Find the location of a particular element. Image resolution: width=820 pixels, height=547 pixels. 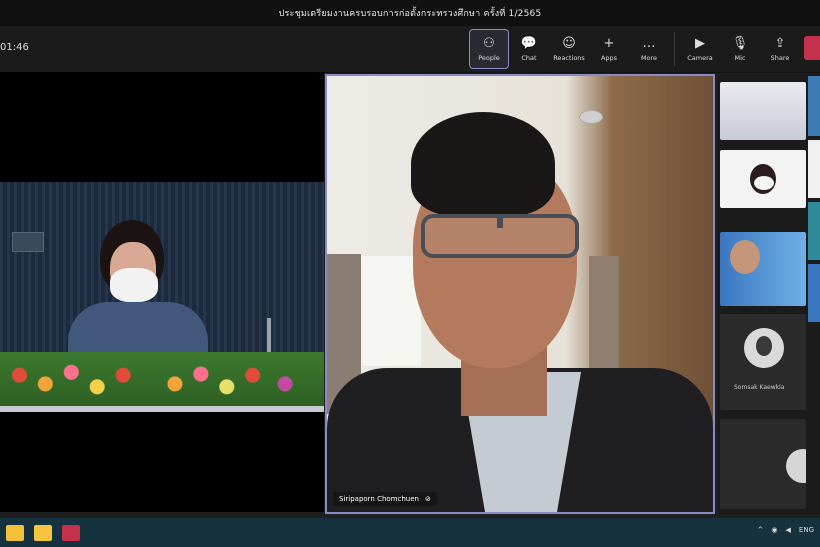

wall-screen is located at coordinates (28, 242).